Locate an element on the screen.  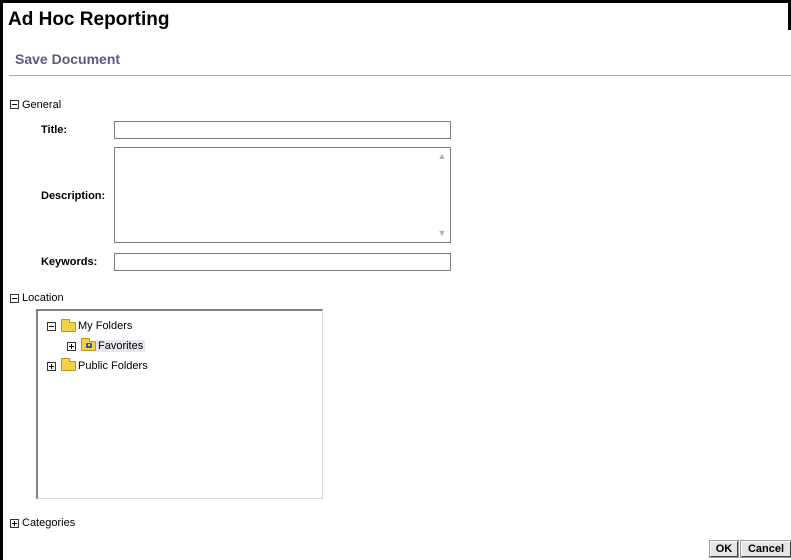
title-divider is located at coordinates (400, 75).